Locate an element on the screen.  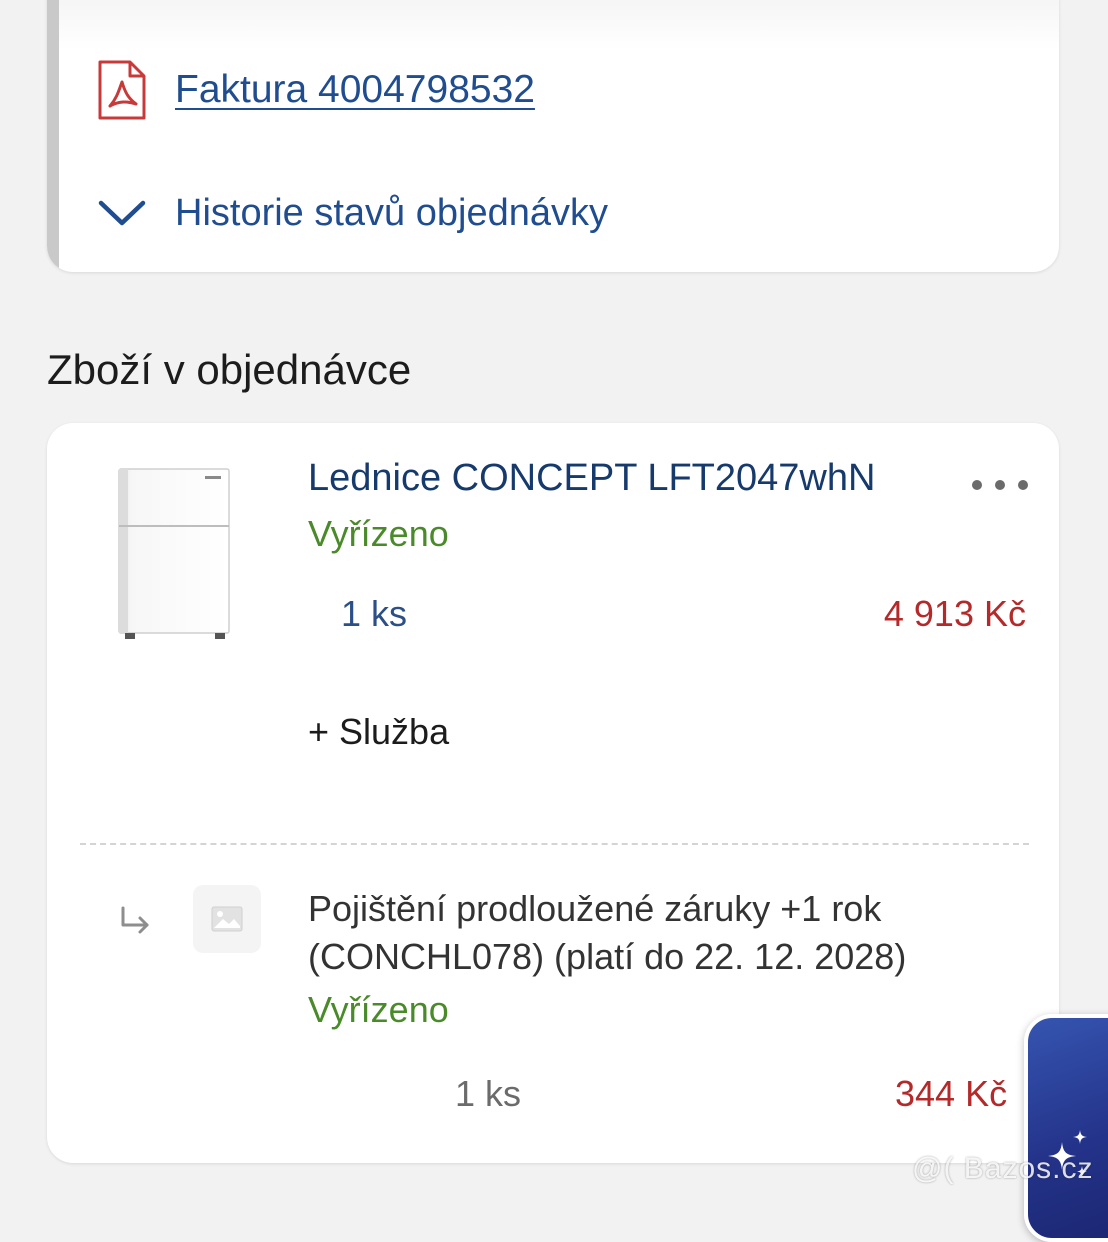
order-history-toggle: Historie stavů objednávky is located at coordinates (352, 213).